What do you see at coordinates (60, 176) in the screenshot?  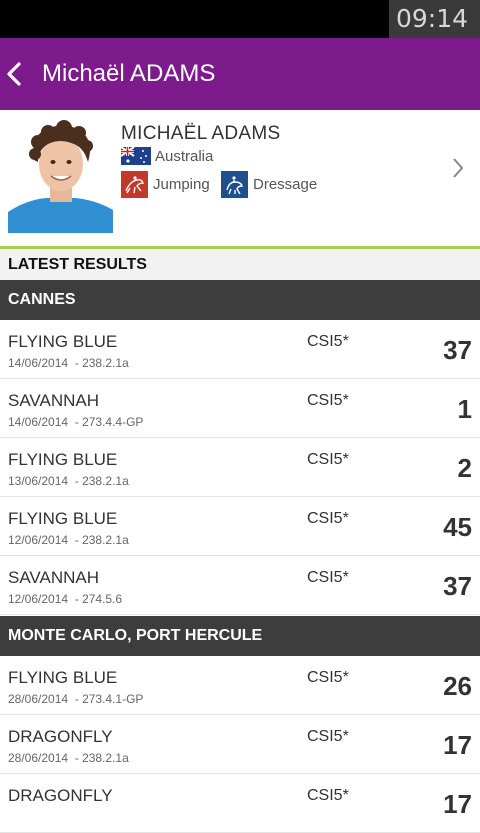 I see `avatar` at bounding box center [60, 176].